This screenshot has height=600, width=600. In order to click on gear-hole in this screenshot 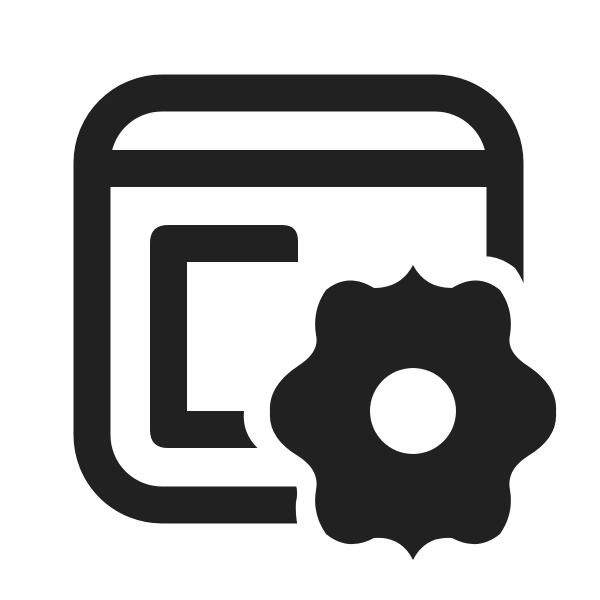, I will do `click(413, 411)`.